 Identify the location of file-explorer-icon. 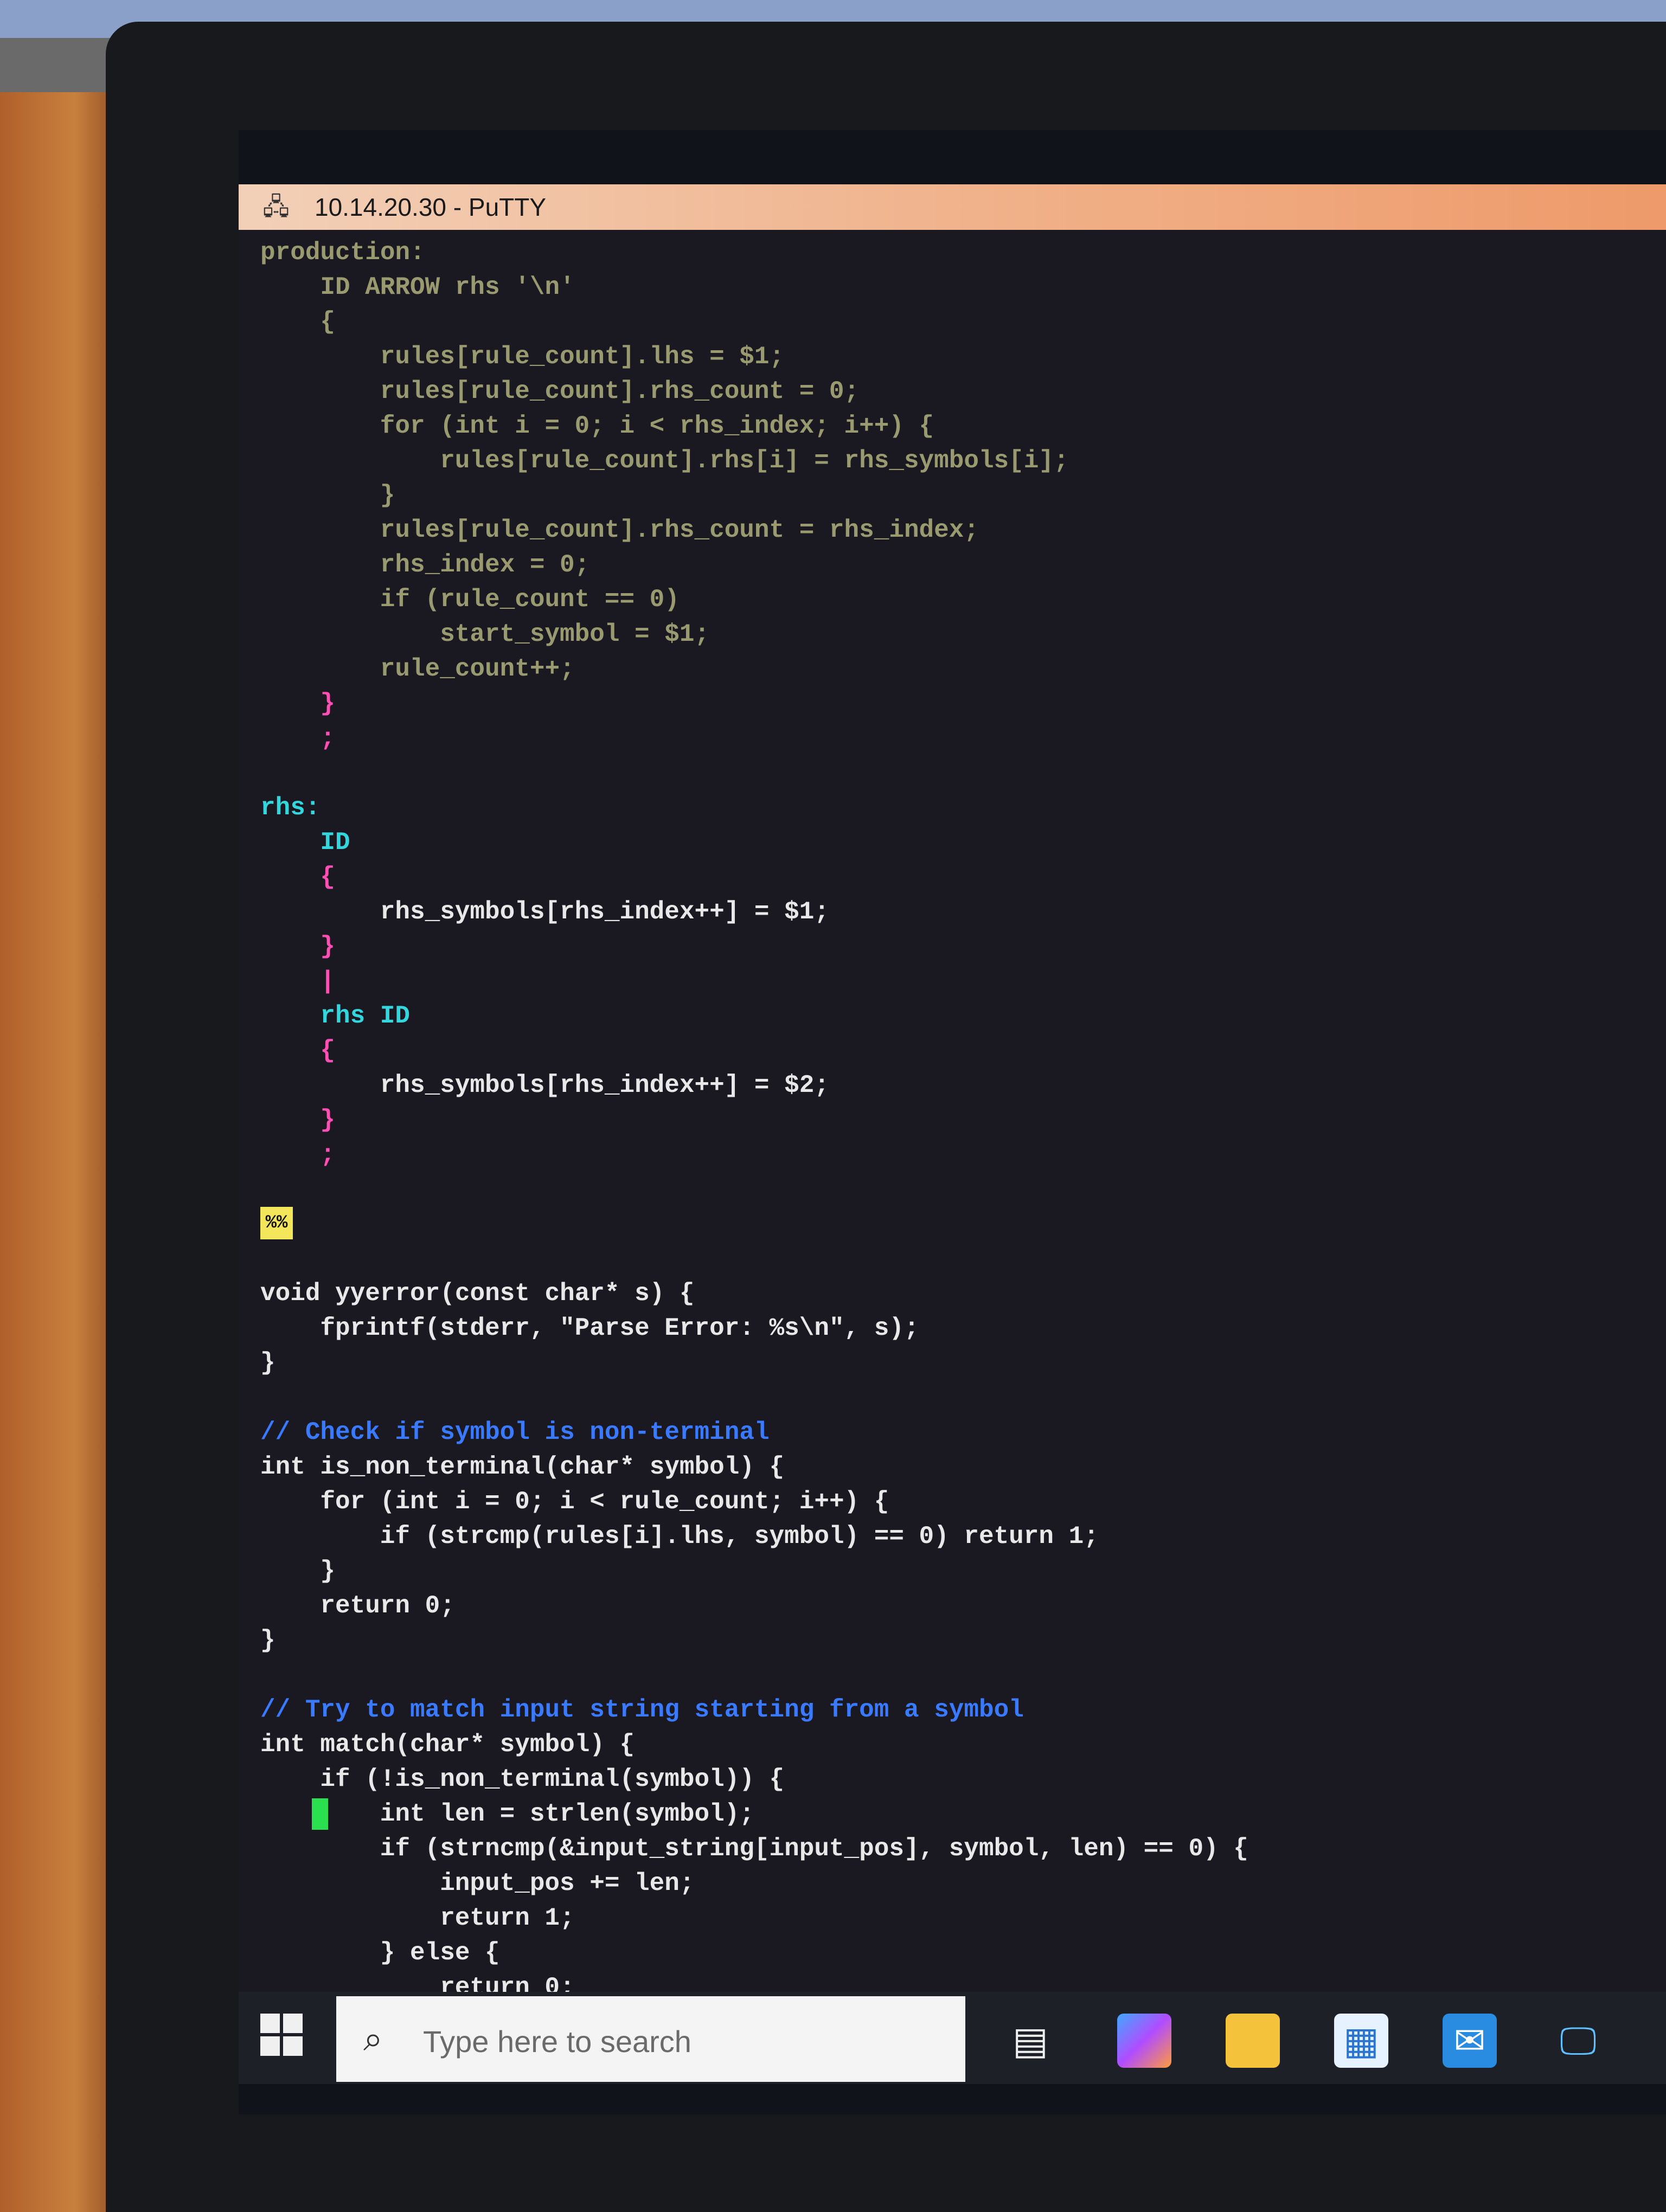
(1253, 2041).